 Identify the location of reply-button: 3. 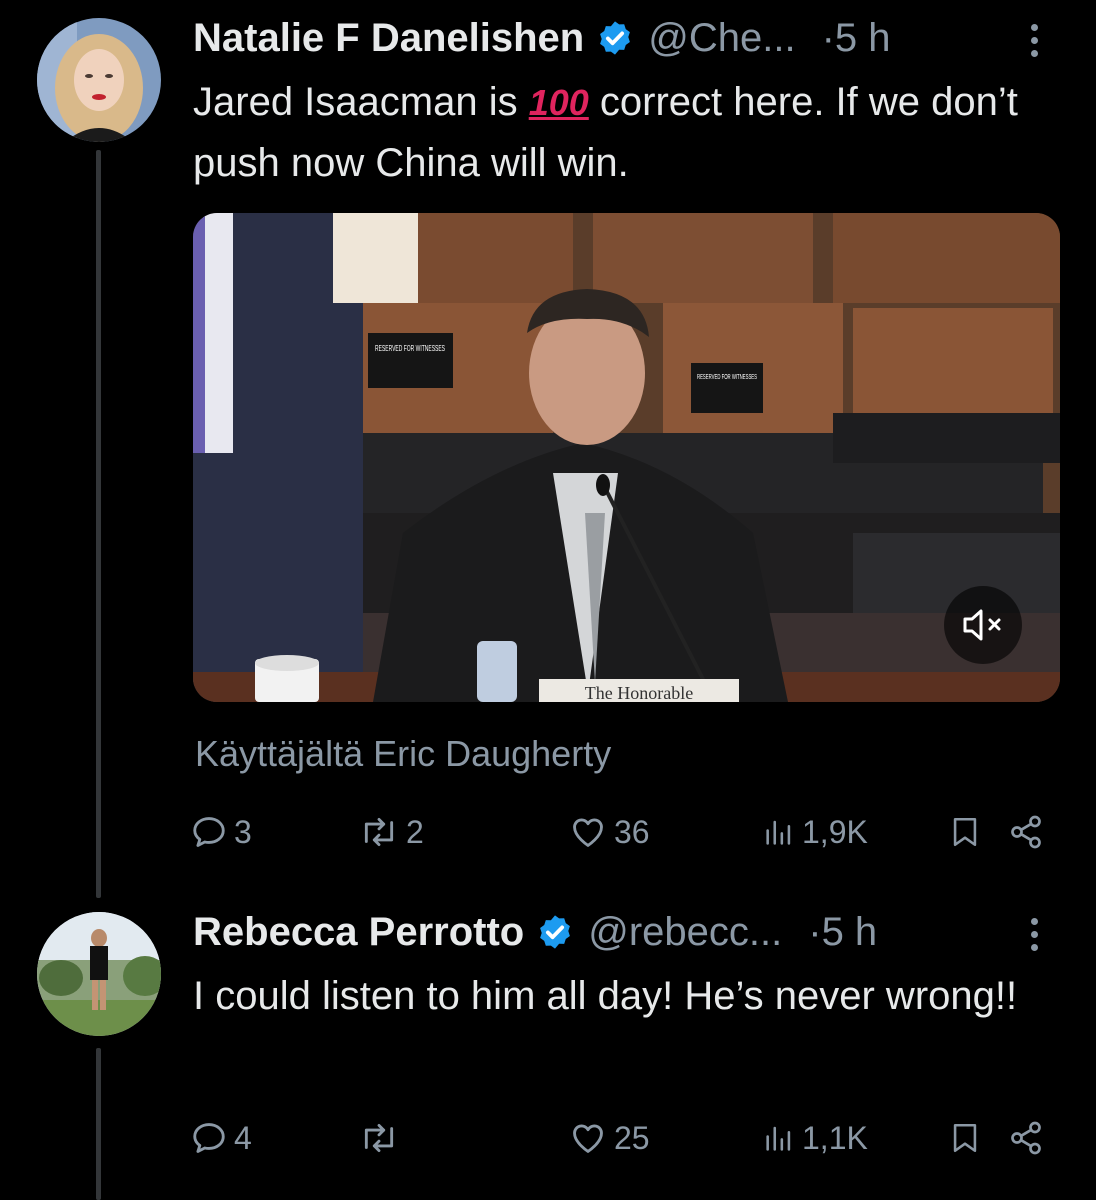
(221, 832).